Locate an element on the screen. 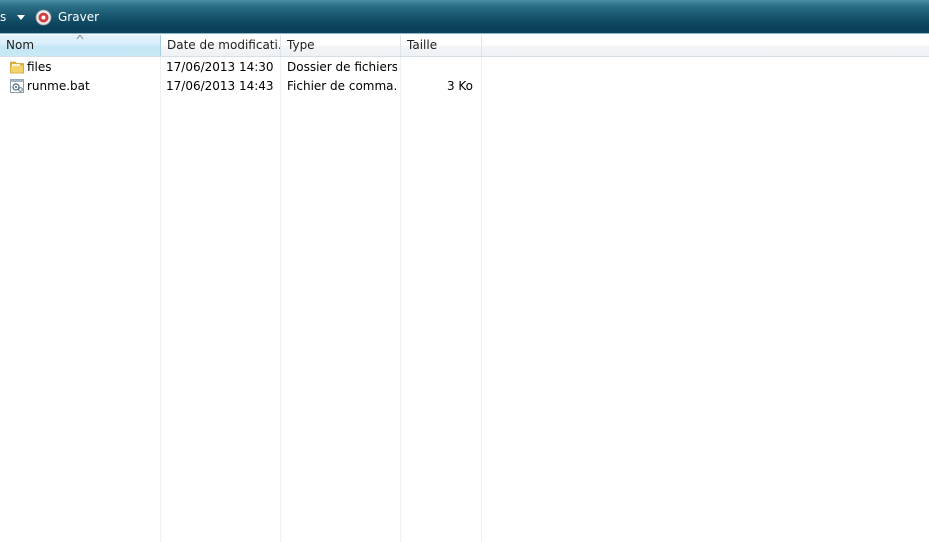  column-header-bar: Nom Date de modificati... Type Taille is located at coordinates (464, 46).